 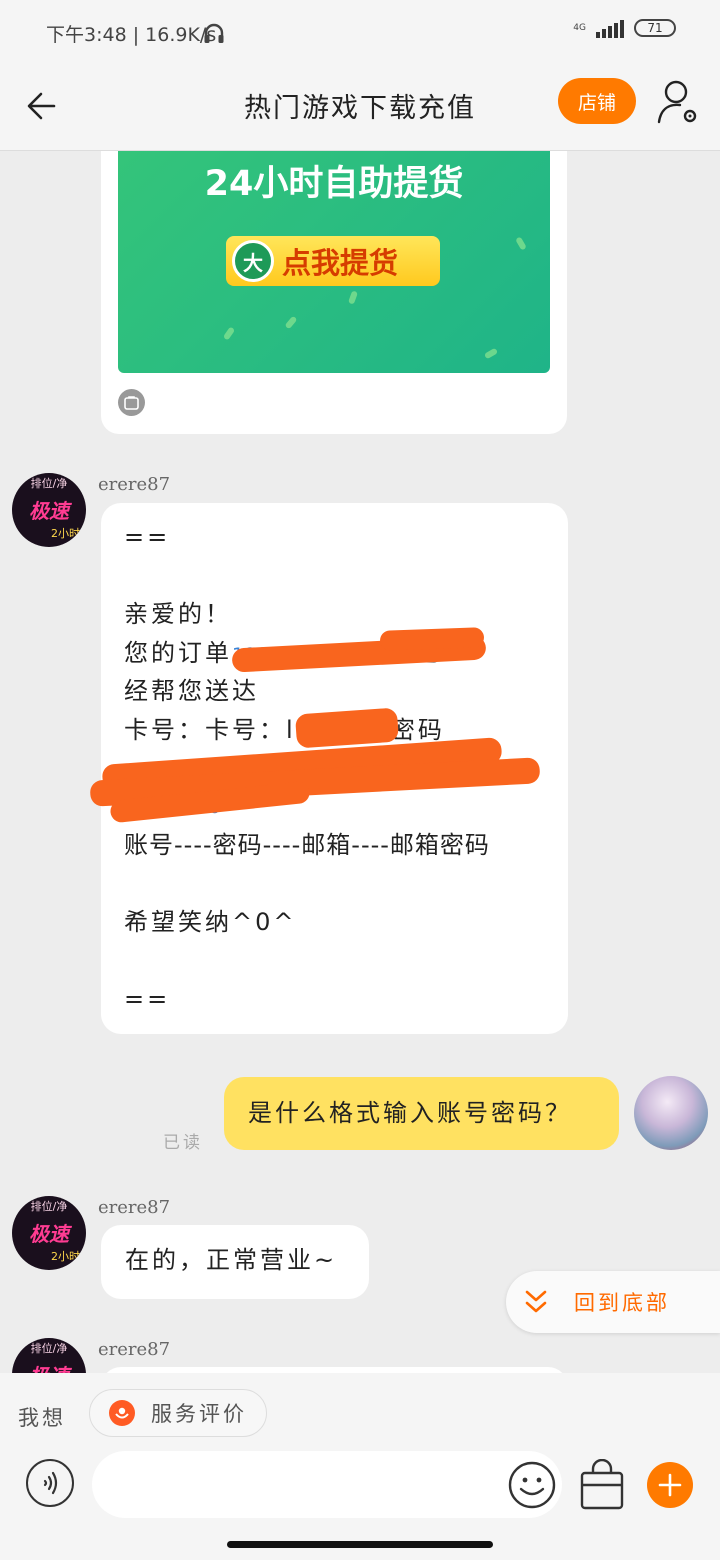 I want to click on pickup-button: 大 点我提货, so click(x=333, y=261).